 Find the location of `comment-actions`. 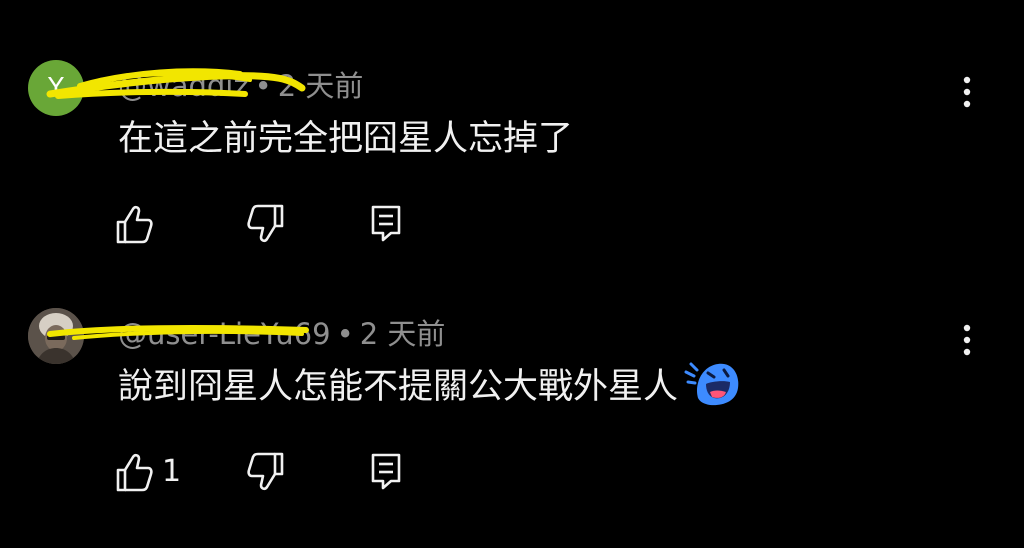

comment-actions is located at coordinates (300, 224).